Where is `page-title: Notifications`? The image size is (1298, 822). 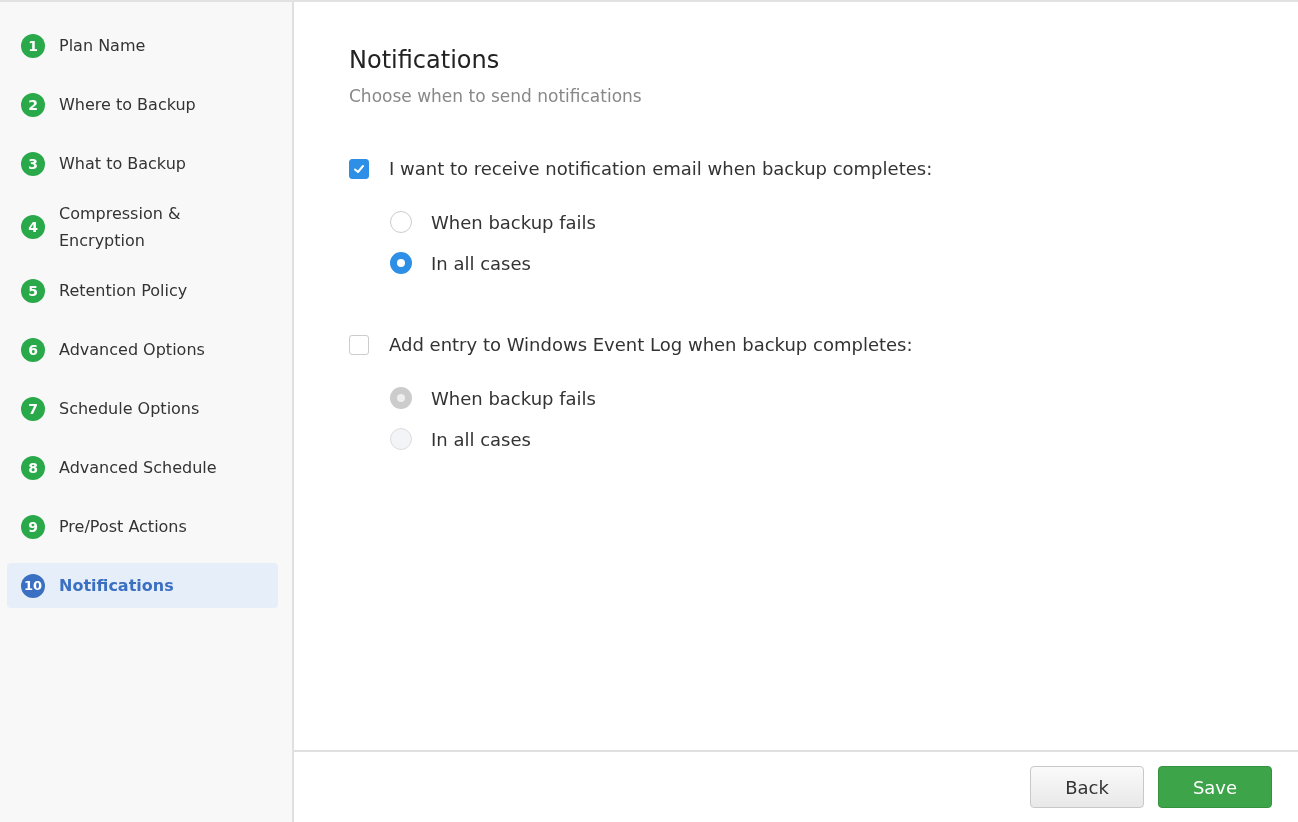
page-title: Notifications is located at coordinates (425, 60).